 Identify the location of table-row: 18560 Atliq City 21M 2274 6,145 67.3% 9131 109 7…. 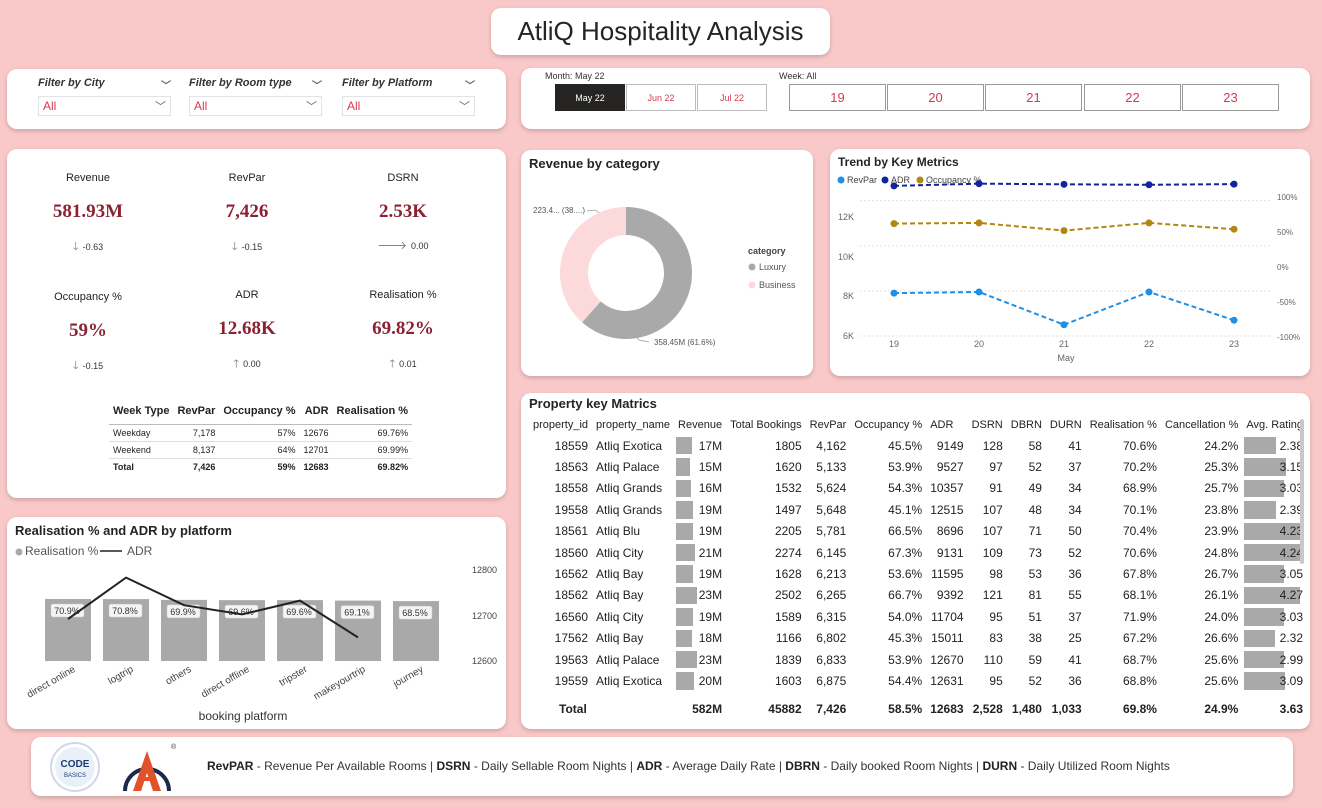
(918, 552).